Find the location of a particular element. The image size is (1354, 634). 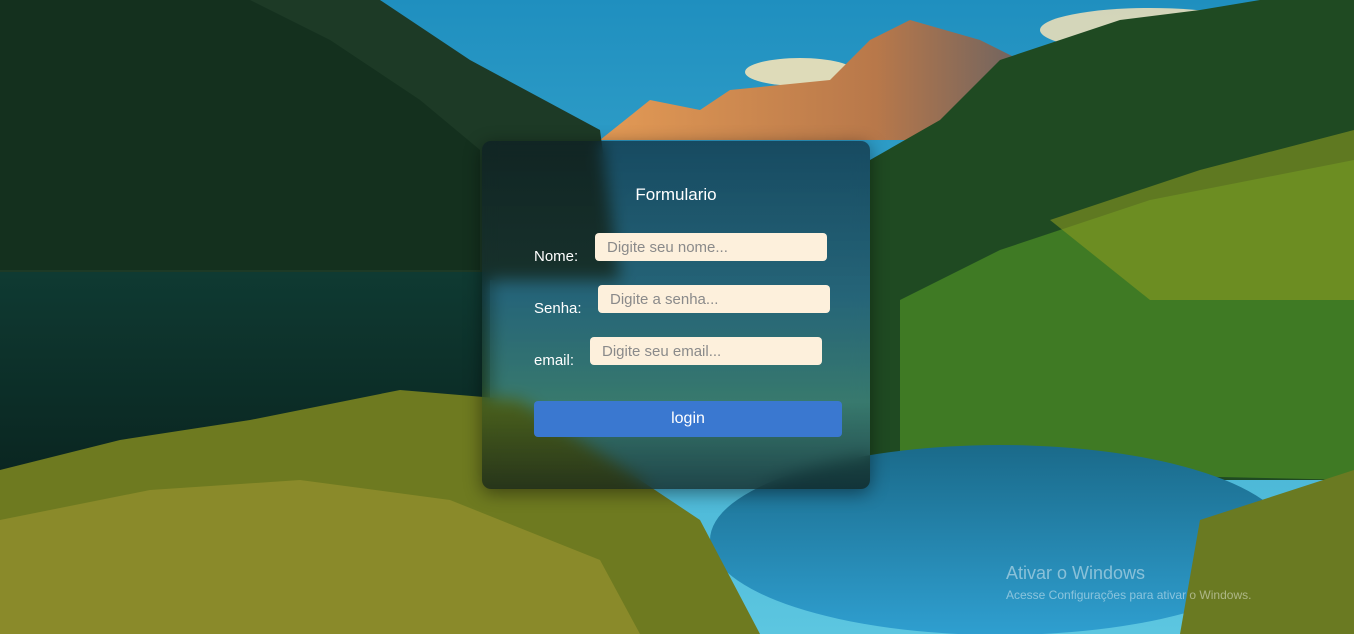

email-label: email: is located at coordinates (554, 360).